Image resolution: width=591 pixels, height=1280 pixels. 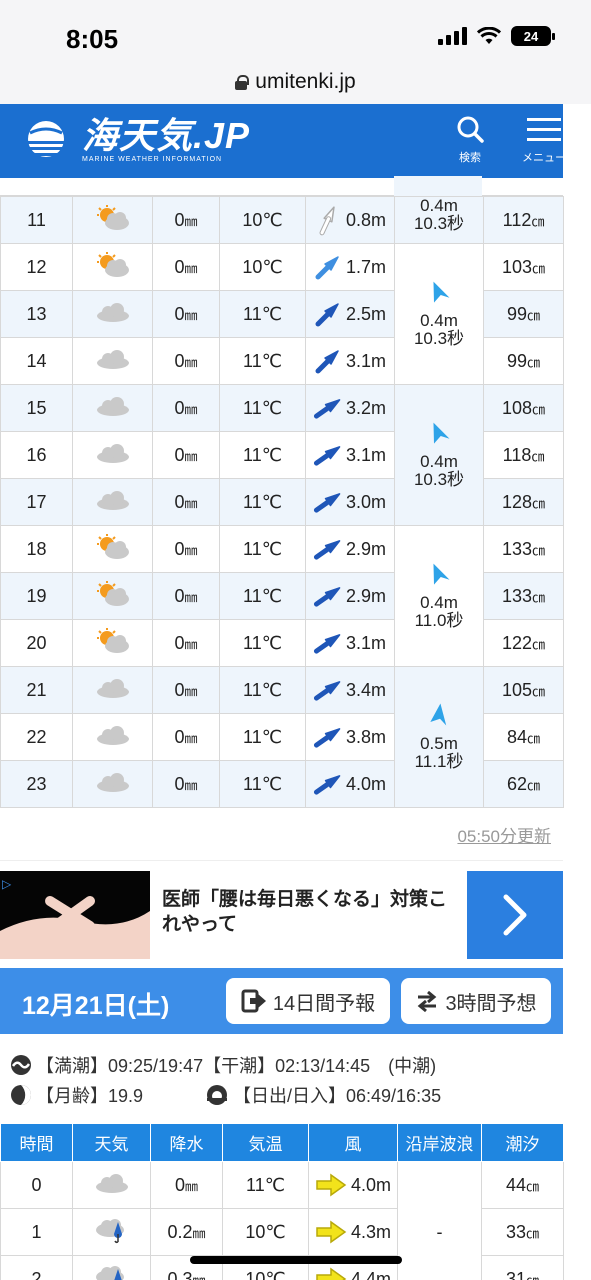 What do you see at coordinates (353, 1232) in the screenshot?
I see `wind-cell: 4.3m` at bounding box center [353, 1232].